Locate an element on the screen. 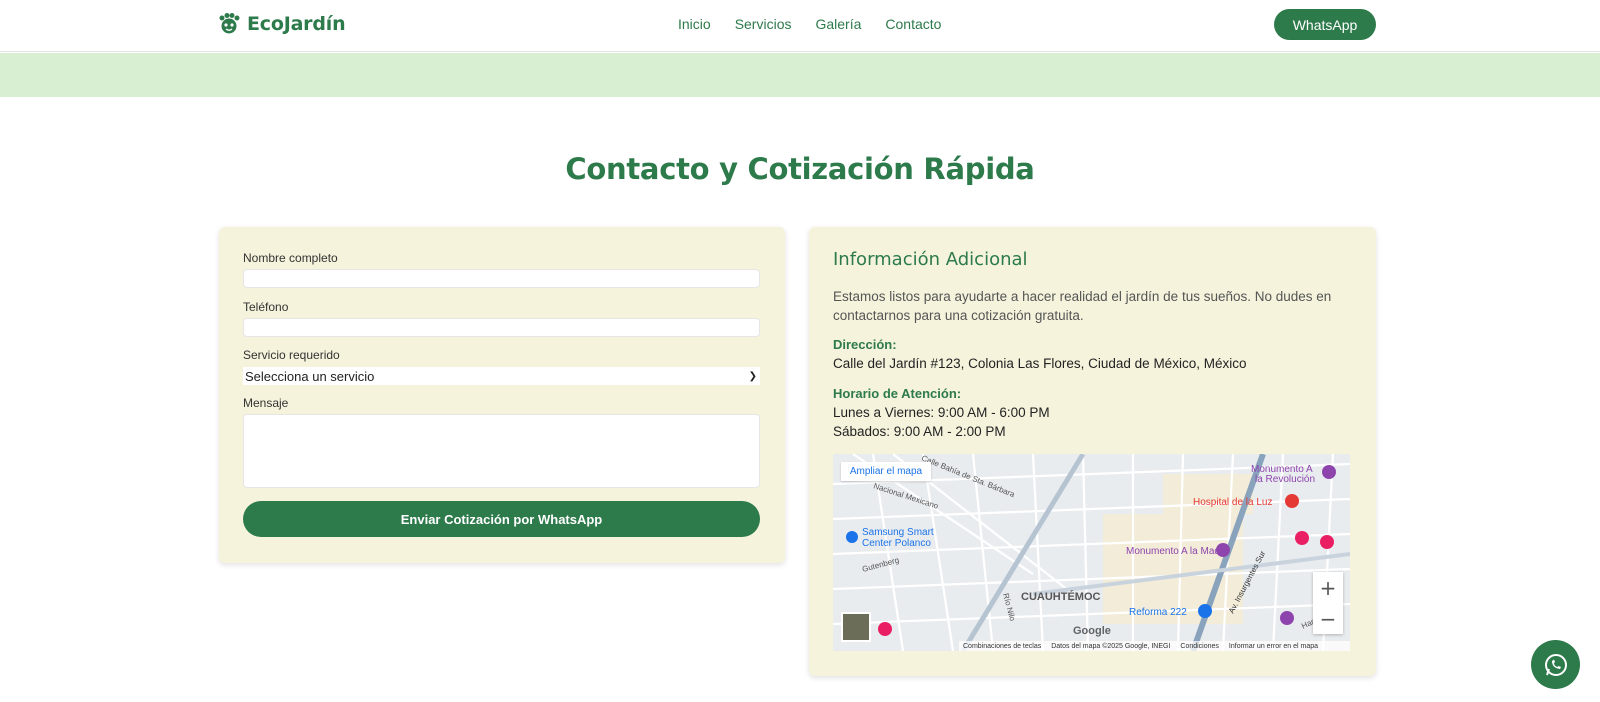  nav-link-servicios: Servicios is located at coordinates (763, 24).